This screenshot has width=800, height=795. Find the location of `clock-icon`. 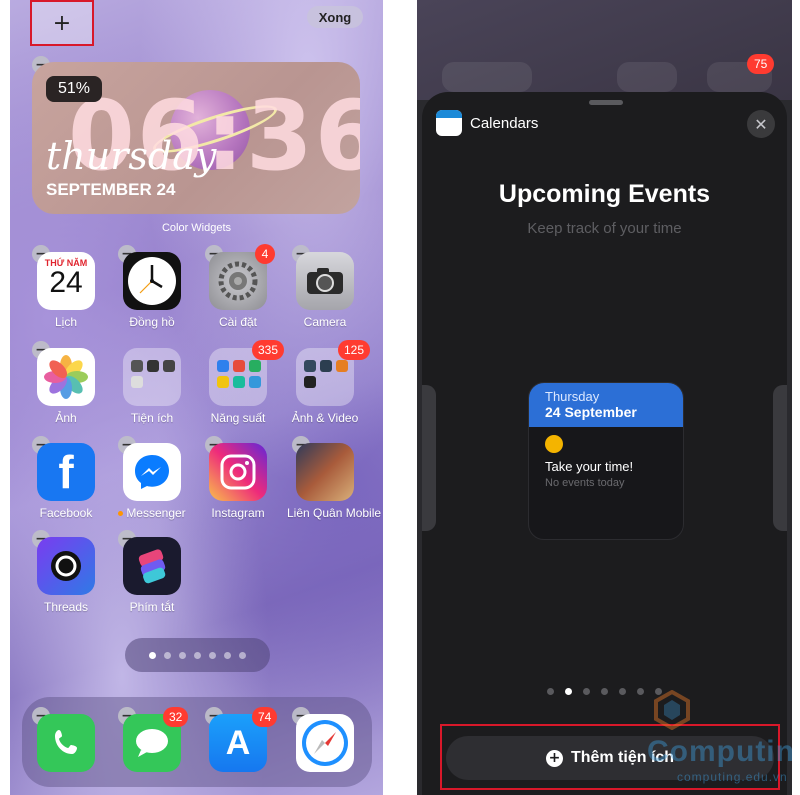

clock-icon is located at coordinates (152, 281).